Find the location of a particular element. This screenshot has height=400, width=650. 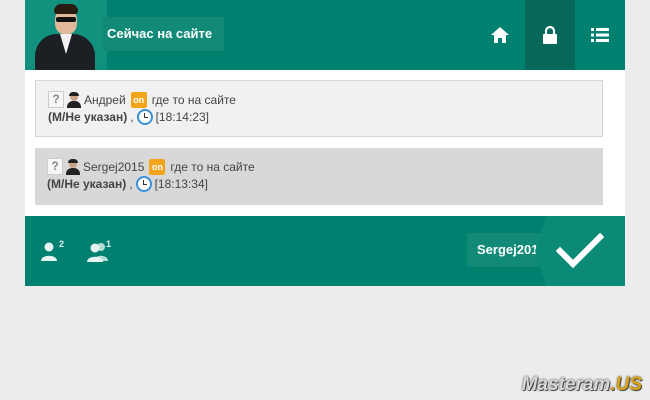

list-icon is located at coordinates (600, 35).